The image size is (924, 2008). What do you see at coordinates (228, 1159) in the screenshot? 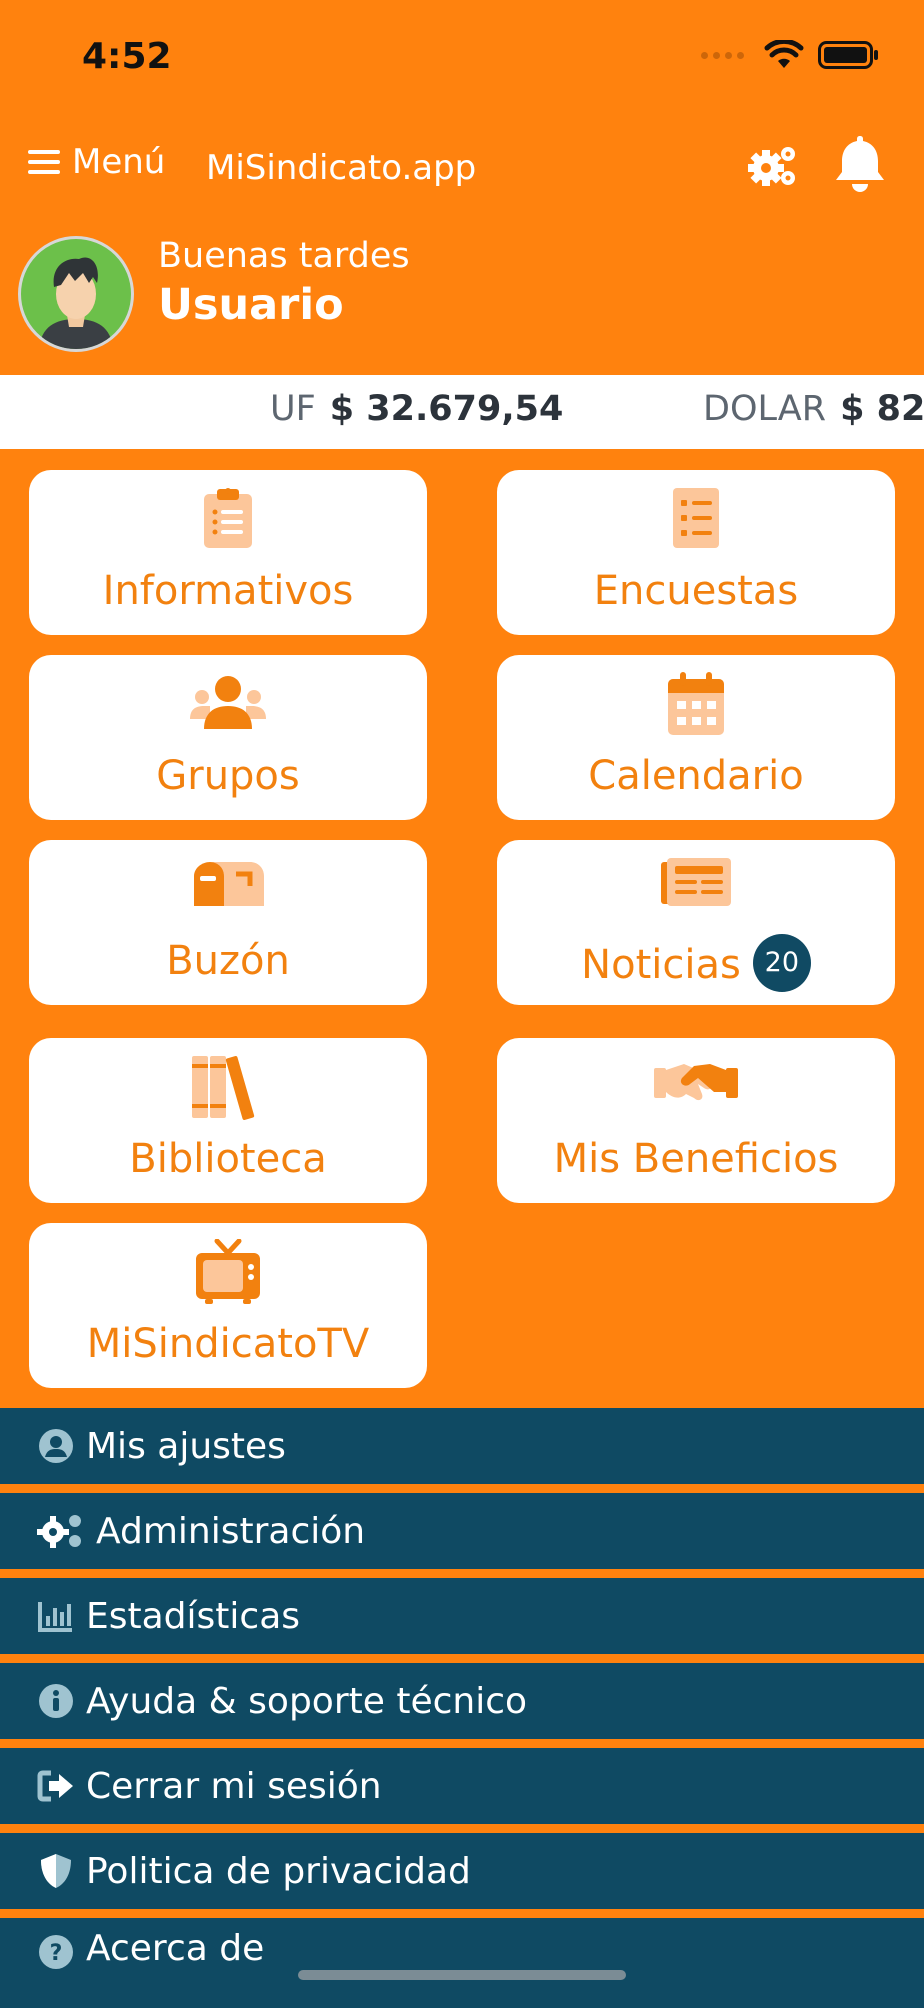
I see `tile-label: Biblioteca` at bounding box center [228, 1159].